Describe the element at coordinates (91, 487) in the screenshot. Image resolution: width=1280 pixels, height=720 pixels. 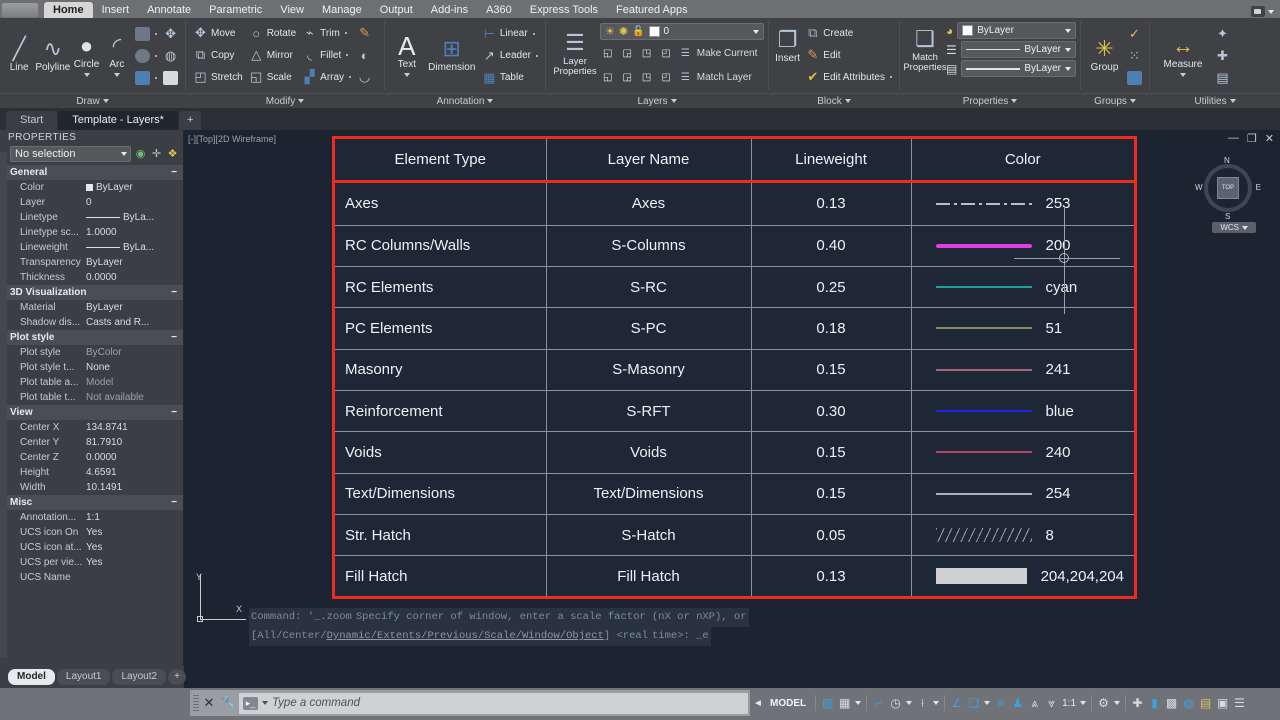
I see `property-row: Width 10.1491` at that location.